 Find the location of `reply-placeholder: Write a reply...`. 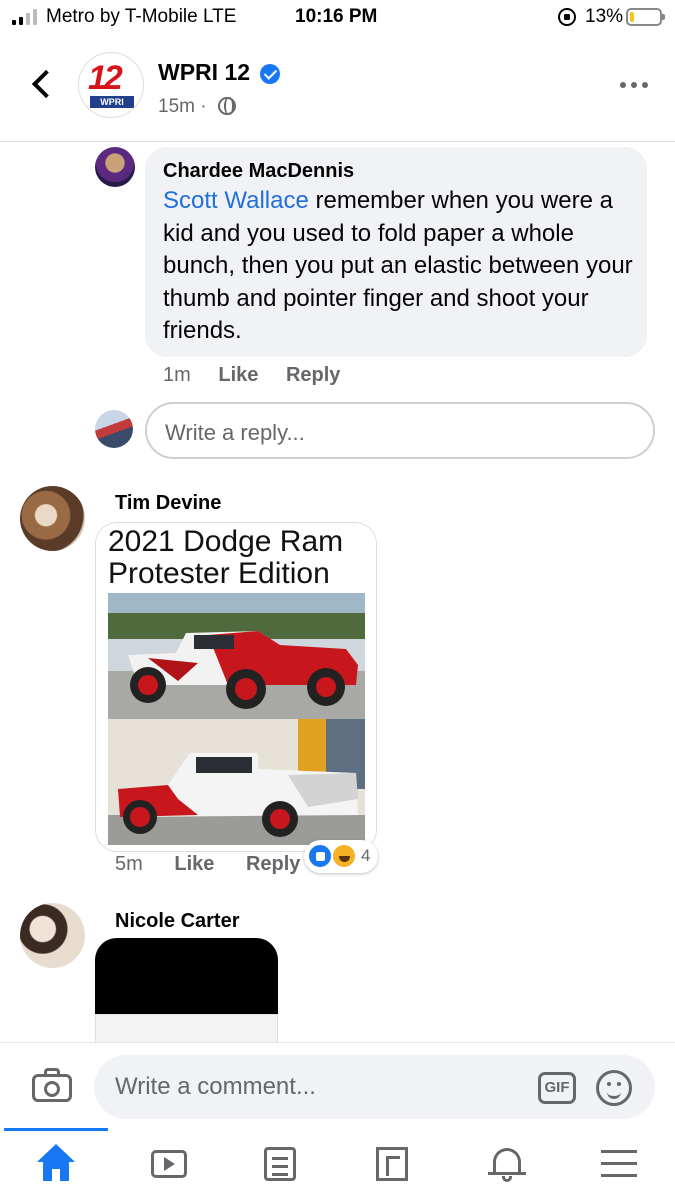

reply-placeholder: Write a reply... is located at coordinates (235, 432).